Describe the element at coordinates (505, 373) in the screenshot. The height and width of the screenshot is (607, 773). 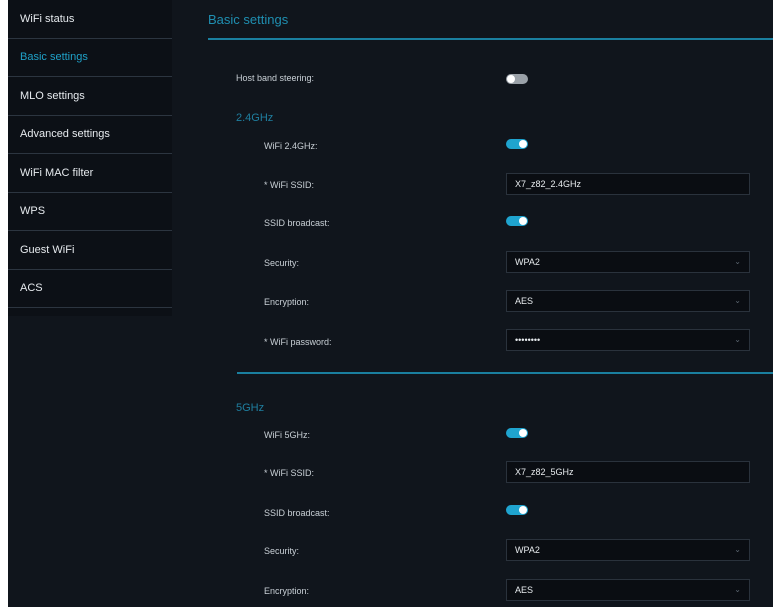
I see `section-divider` at that location.